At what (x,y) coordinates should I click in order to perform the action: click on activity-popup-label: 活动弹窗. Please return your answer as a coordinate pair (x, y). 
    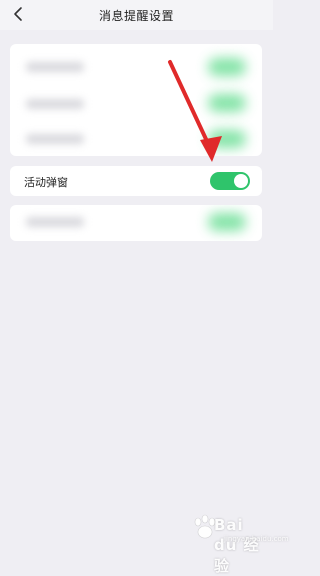
    Looking at the image, I should click on (46, 182).